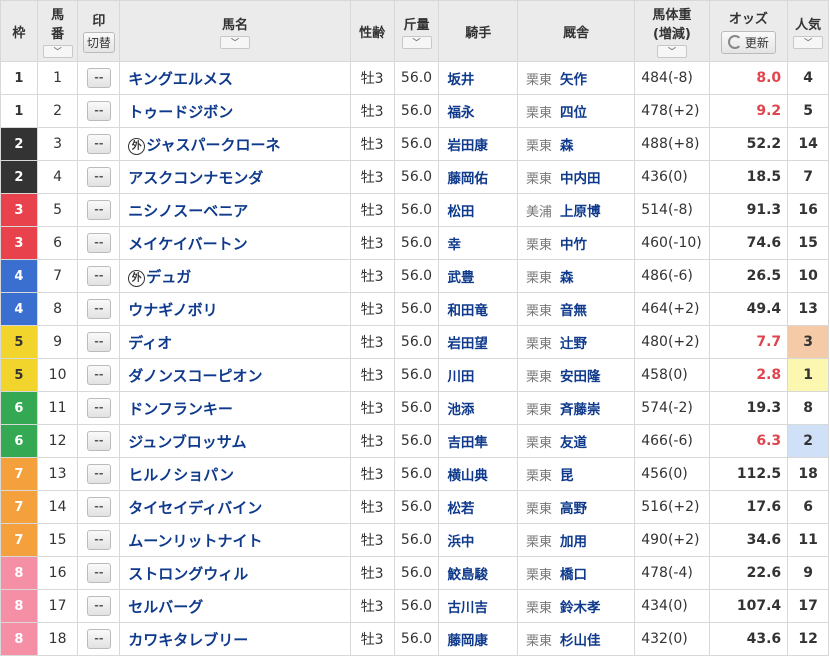  I want to click on horse-name-link: ヒルノショパン, so click(181, 475).